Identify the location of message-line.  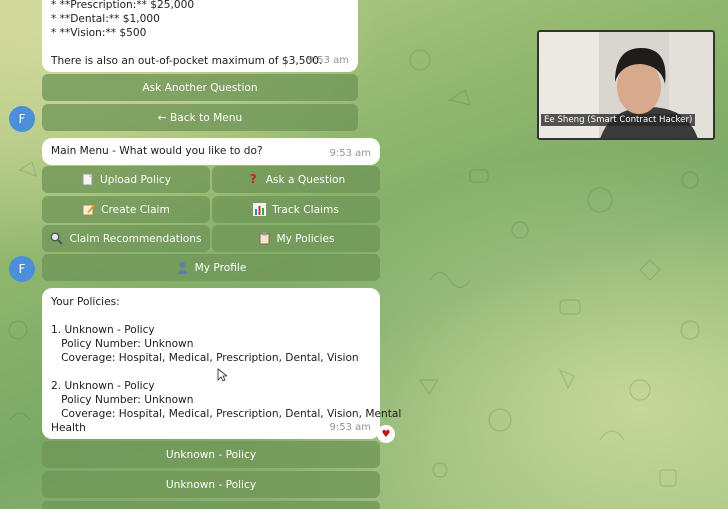
(200, 47).